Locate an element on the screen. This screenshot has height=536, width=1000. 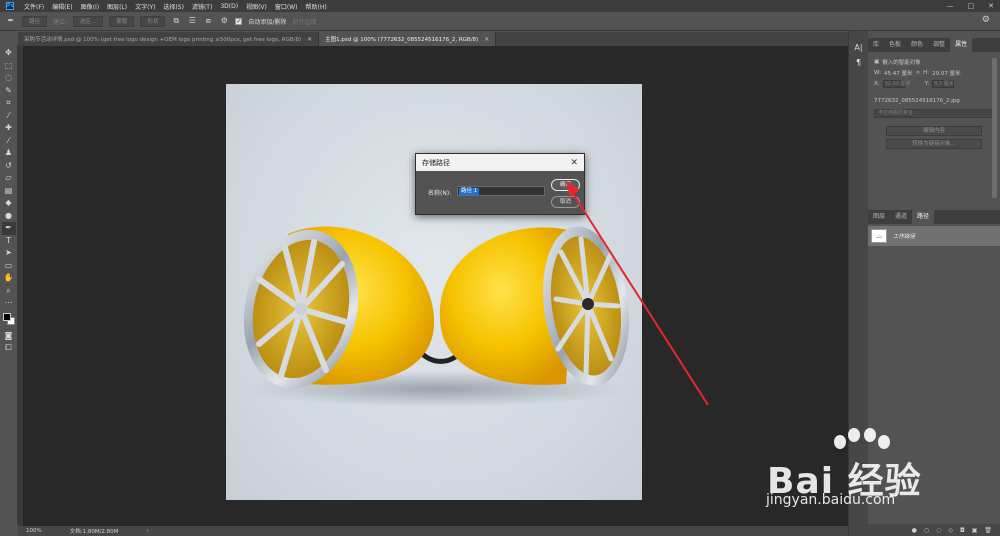
close-window-icon: ✕ is located at coordinates (991, 6).